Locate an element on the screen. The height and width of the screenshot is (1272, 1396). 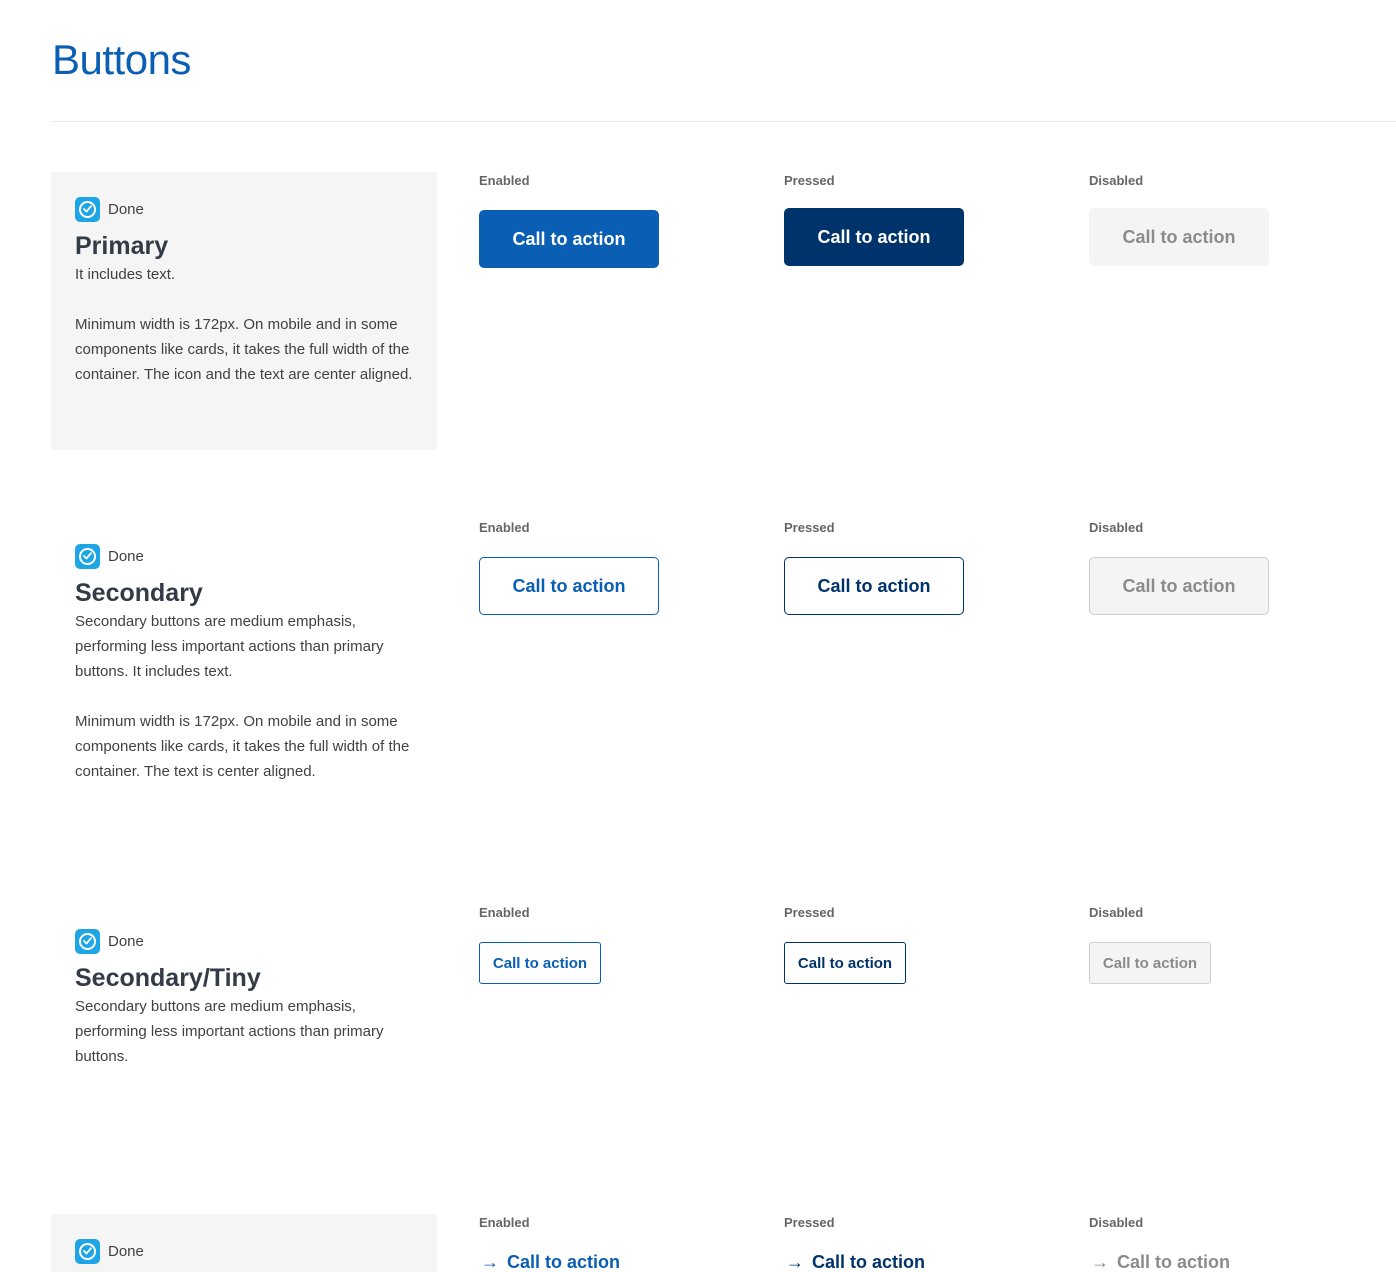
section-title: Secondary is located at coordinates (139, 593).